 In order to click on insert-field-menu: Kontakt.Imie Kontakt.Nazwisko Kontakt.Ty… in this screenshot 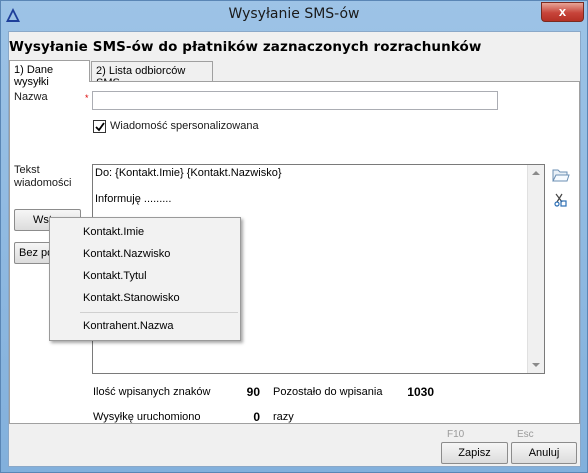, I will do `click(145, 279)`.